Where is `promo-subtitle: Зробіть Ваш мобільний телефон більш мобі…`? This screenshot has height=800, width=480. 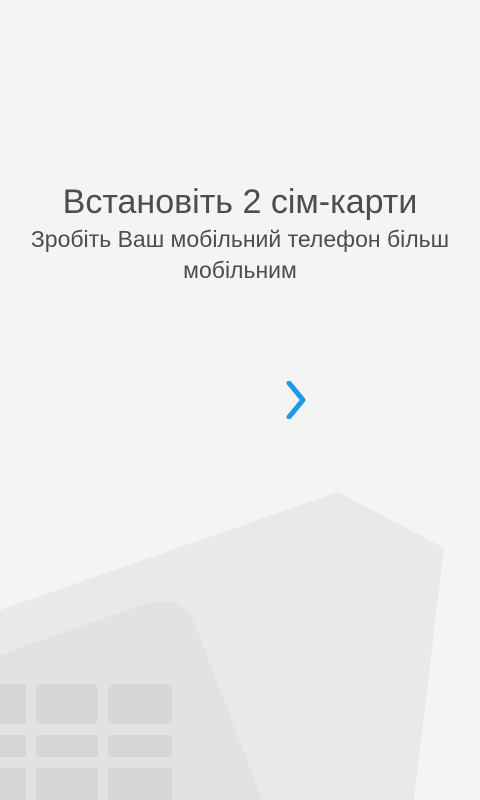
promo-subtitle: Зробіть Ваш мобільний телефон більш мобі… is located at coordinates (240, 254).